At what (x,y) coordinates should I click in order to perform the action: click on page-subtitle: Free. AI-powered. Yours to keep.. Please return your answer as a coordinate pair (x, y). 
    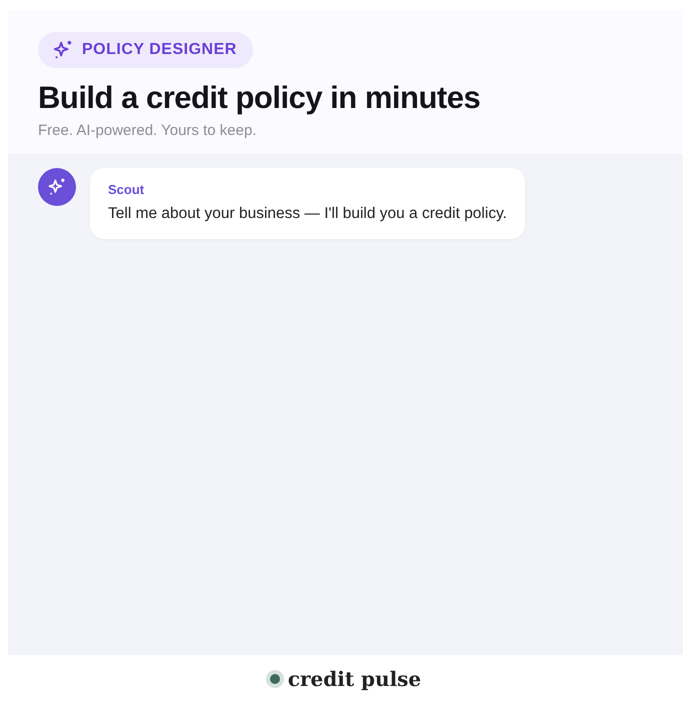
    Looking at the image, I should click on (148, 131).